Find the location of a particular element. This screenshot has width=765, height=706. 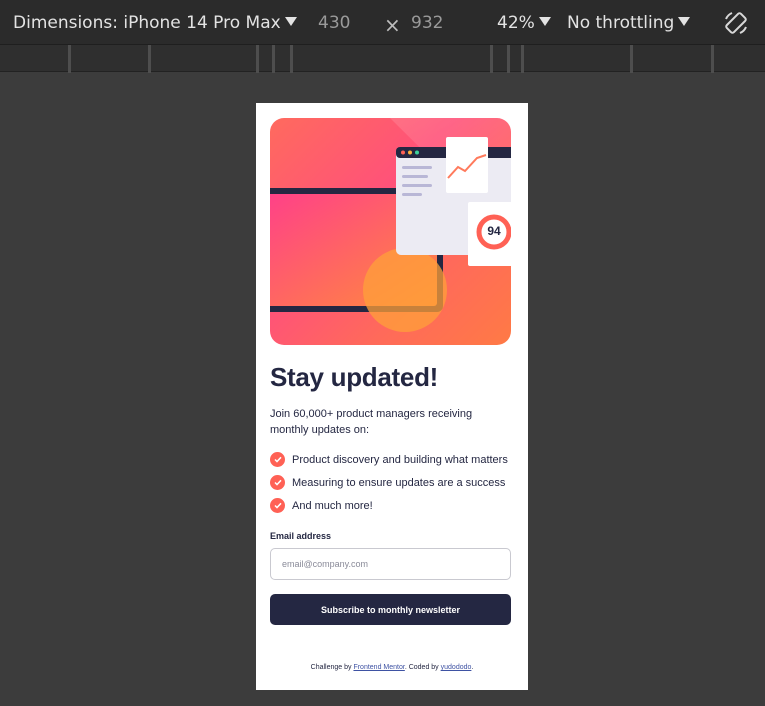

hero-illustration: 94 is located at coordinates (390, 231).